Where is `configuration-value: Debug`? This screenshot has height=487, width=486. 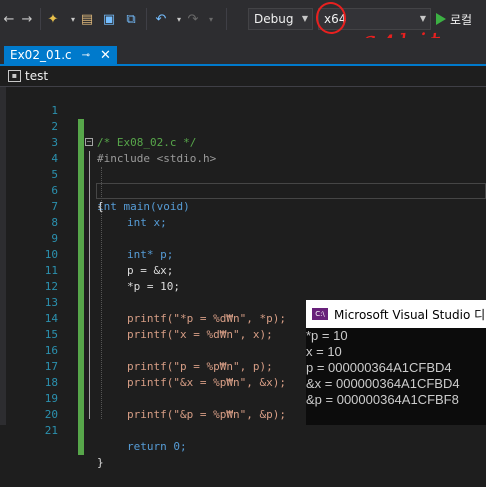
configuration-value: Debug is located at coordinates (274, 19).